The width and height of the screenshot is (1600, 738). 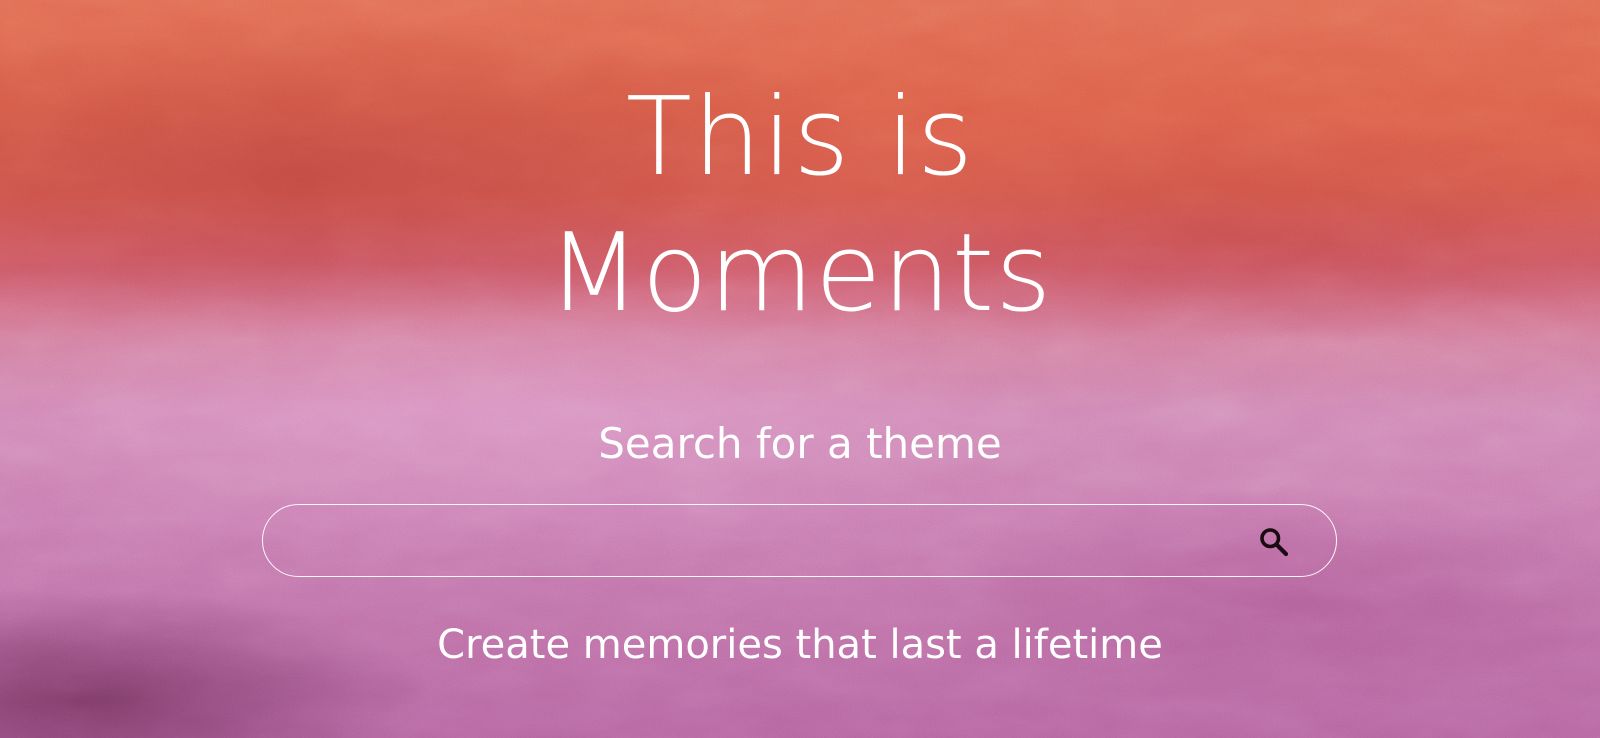 What do you see at coordinates (800, 137) in the screenshot?
I see `title-line-1: This is` at bounding box center [800, 137].